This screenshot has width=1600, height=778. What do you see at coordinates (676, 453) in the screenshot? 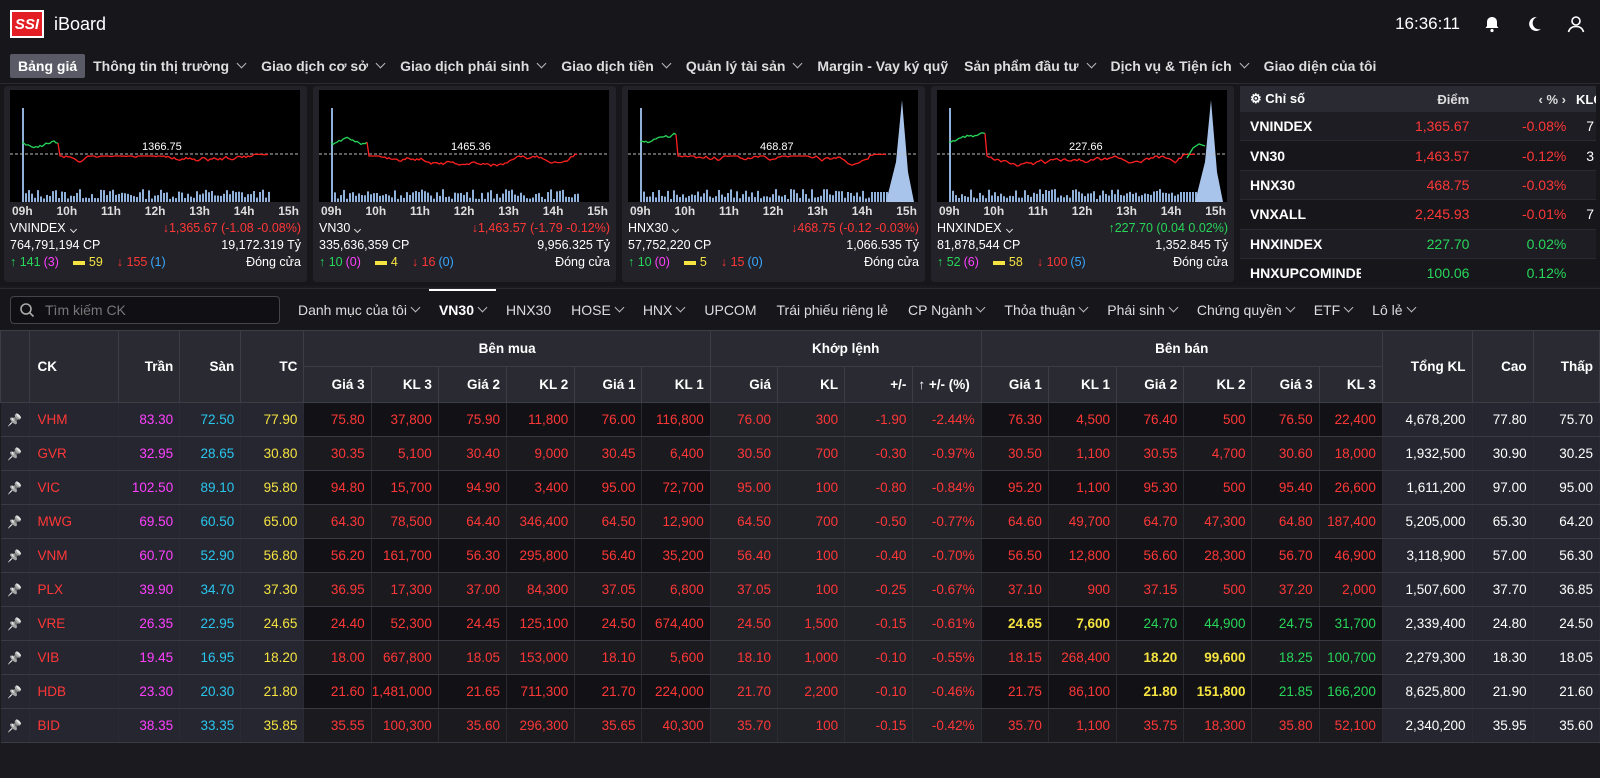
I see `bid-cell: 6,400` at bounding box center [676, 453].